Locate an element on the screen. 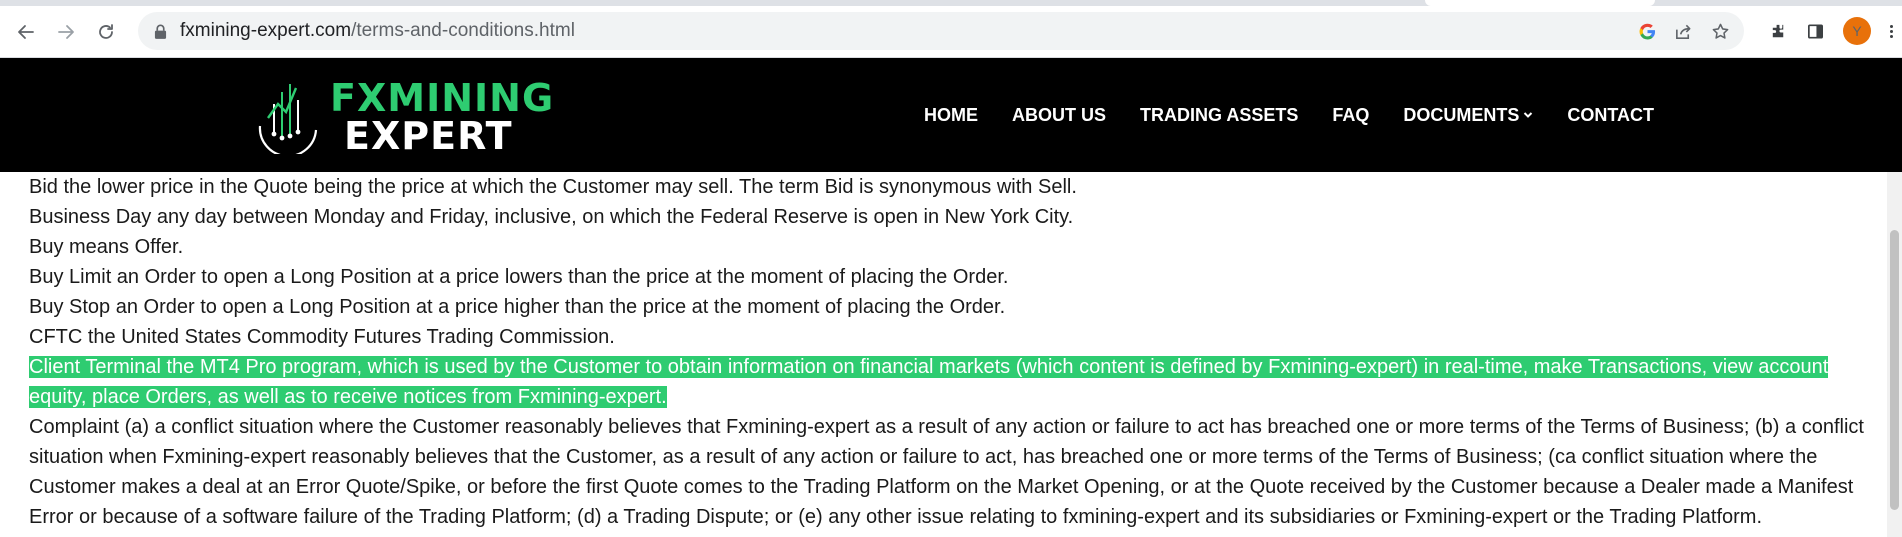  nav-home: HOME is located at coordinates (951, 115).